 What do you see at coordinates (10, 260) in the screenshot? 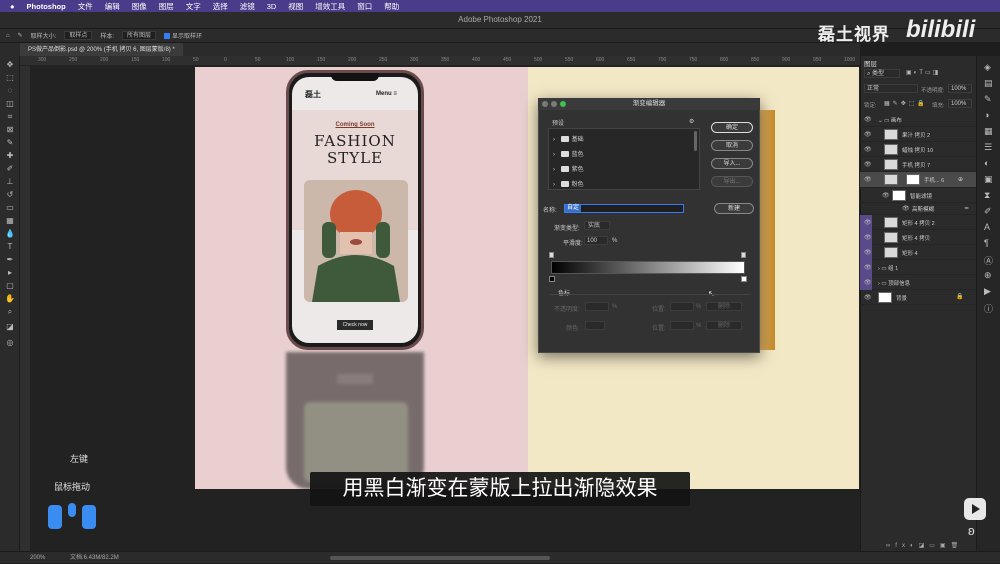
I see `pen-tool-icon: ✒` at bounding box center [10, 260].